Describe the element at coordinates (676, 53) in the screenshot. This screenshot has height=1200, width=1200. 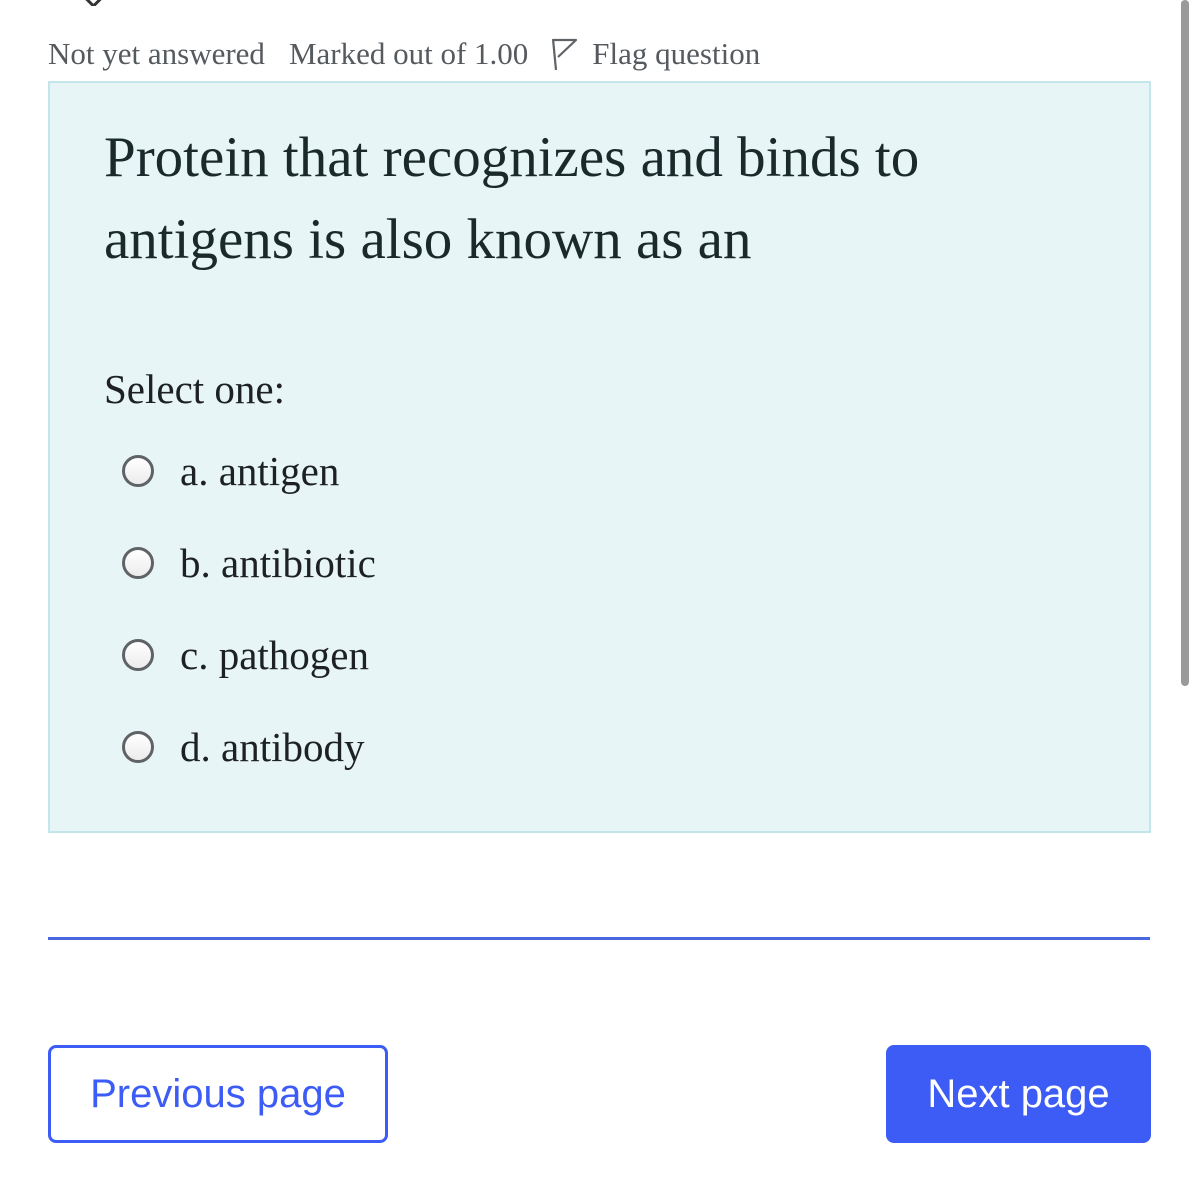
I see `flag-question-label: Flag question` at that location.